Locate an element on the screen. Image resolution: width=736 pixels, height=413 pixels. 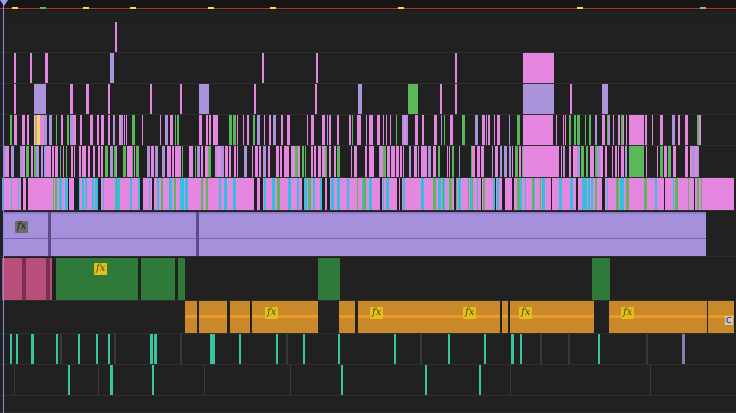
effect-badge: fx is located at coordinates (101, 269).